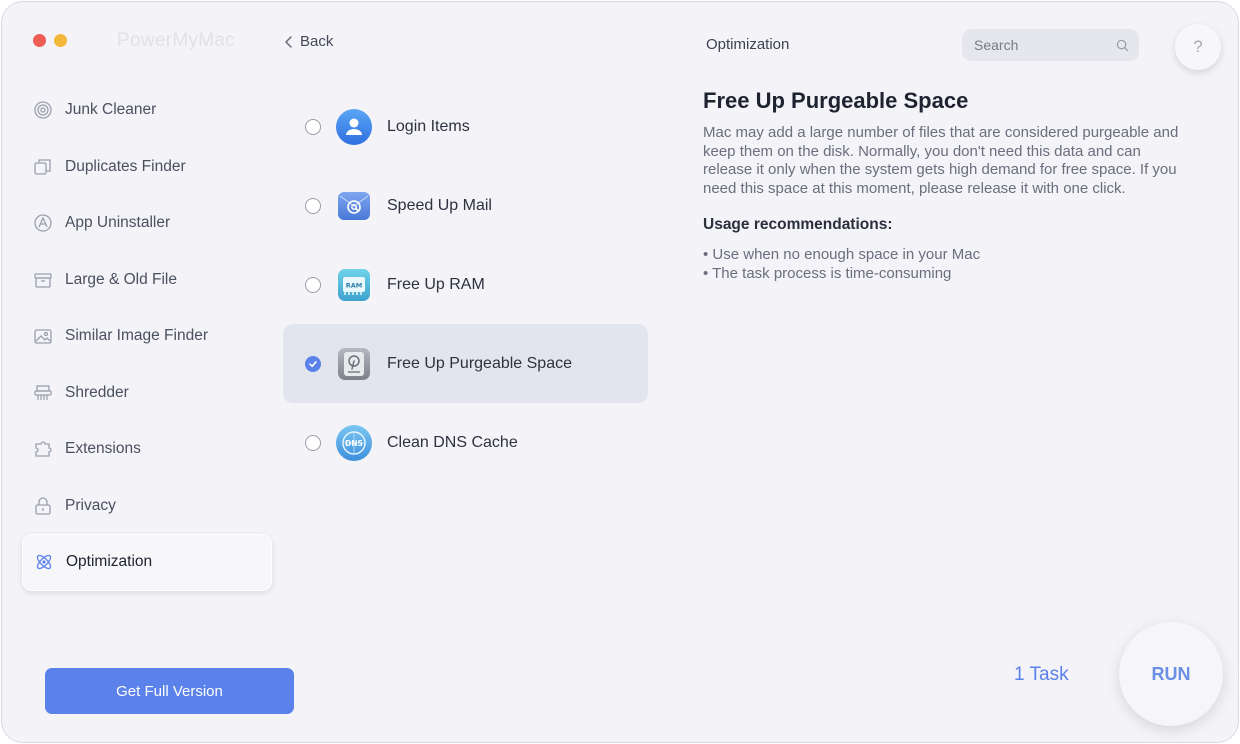 This screenshot has height=744, width=1240. I want to click on chevron-left-icon, so click(288, 41).